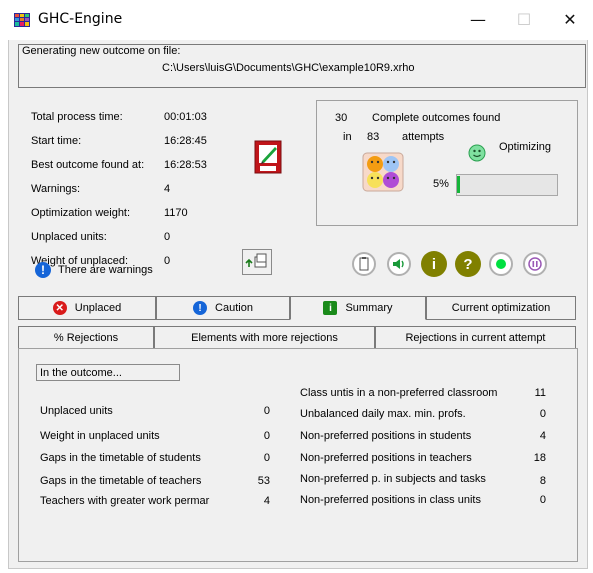 This screenshot has width=593, height=573. I want to click on optimizing-label: Optimizing, so click(525, 147).